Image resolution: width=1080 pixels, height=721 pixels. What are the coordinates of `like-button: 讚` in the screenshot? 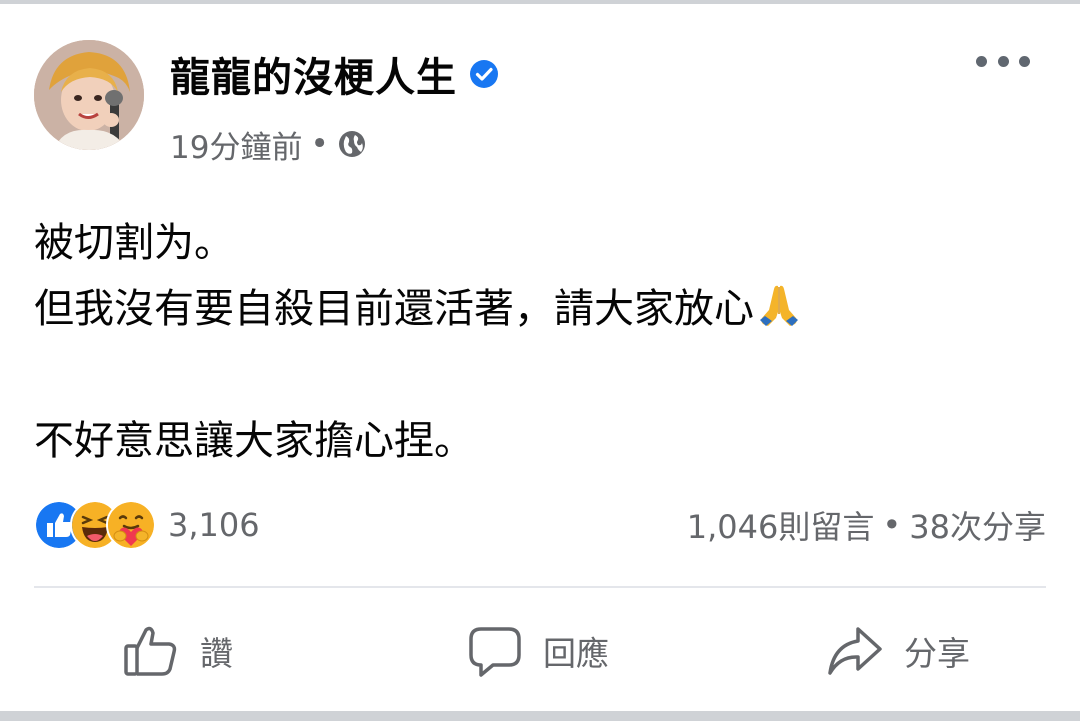 It's located at (177, 651).